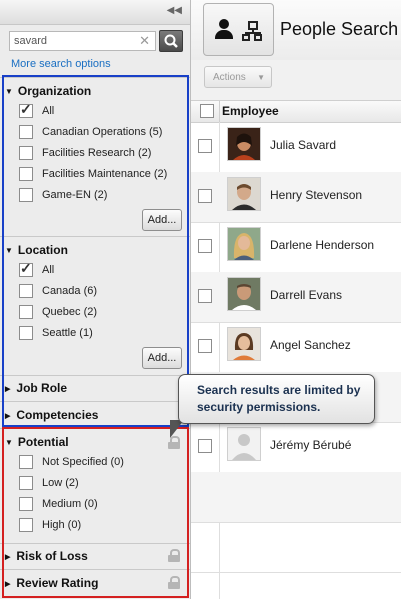  What do you see at coordinates (36, 250) in the screenshot?
I see `section-location-toggle: Location` at bounding box center [36, 250].